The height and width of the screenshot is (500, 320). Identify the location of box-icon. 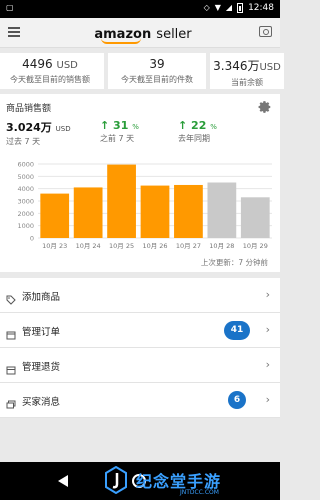
(11, 367).